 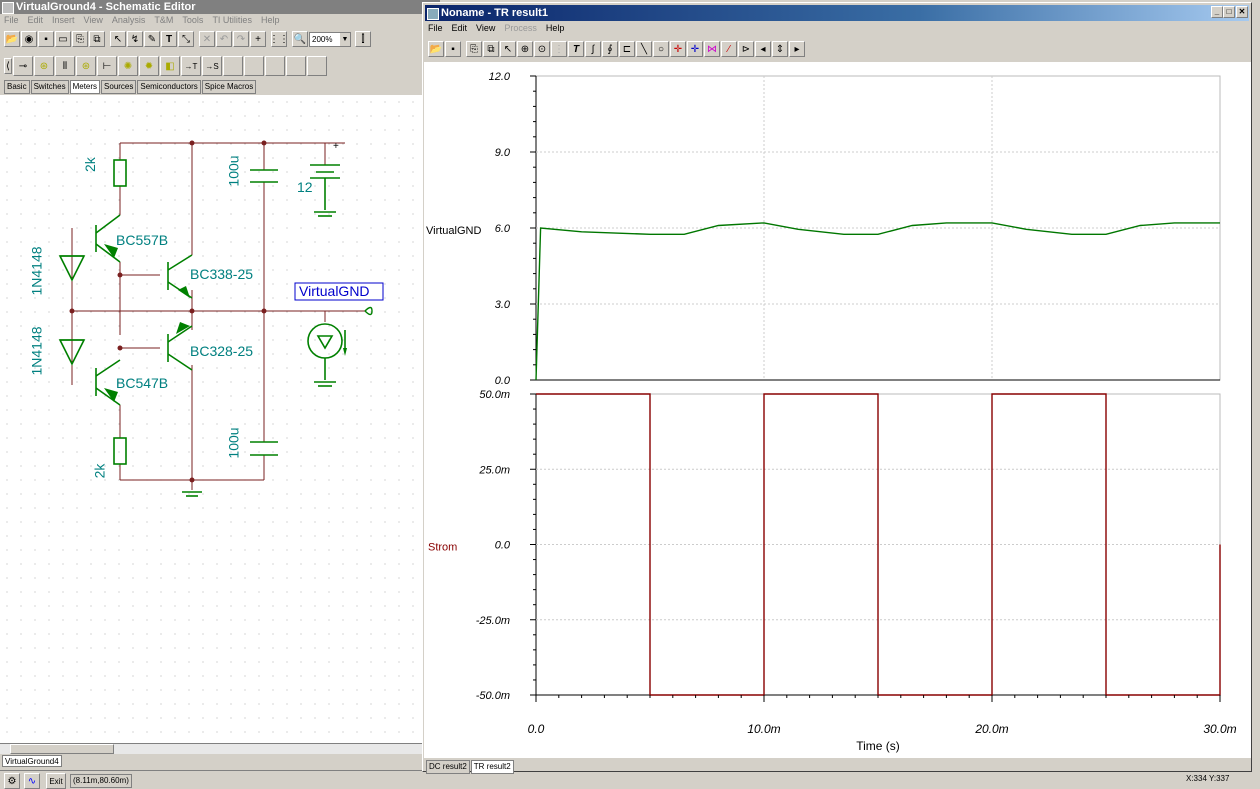 I want to click on menu-ti-utilities: TI Utilities, so click(x=232, y=20).